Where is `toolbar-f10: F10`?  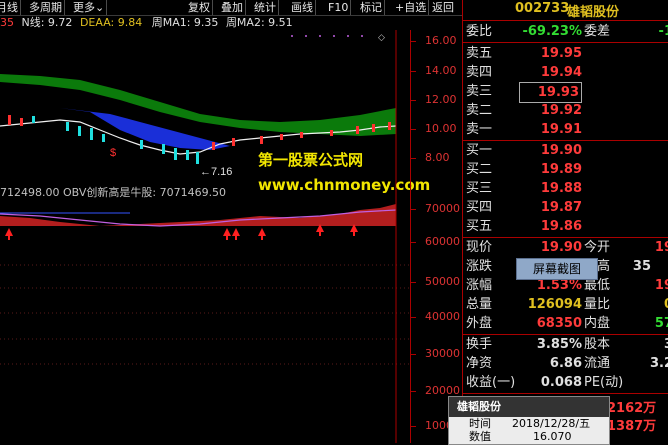
toolbar-f10: F10 is located at coordinates (339, 7).